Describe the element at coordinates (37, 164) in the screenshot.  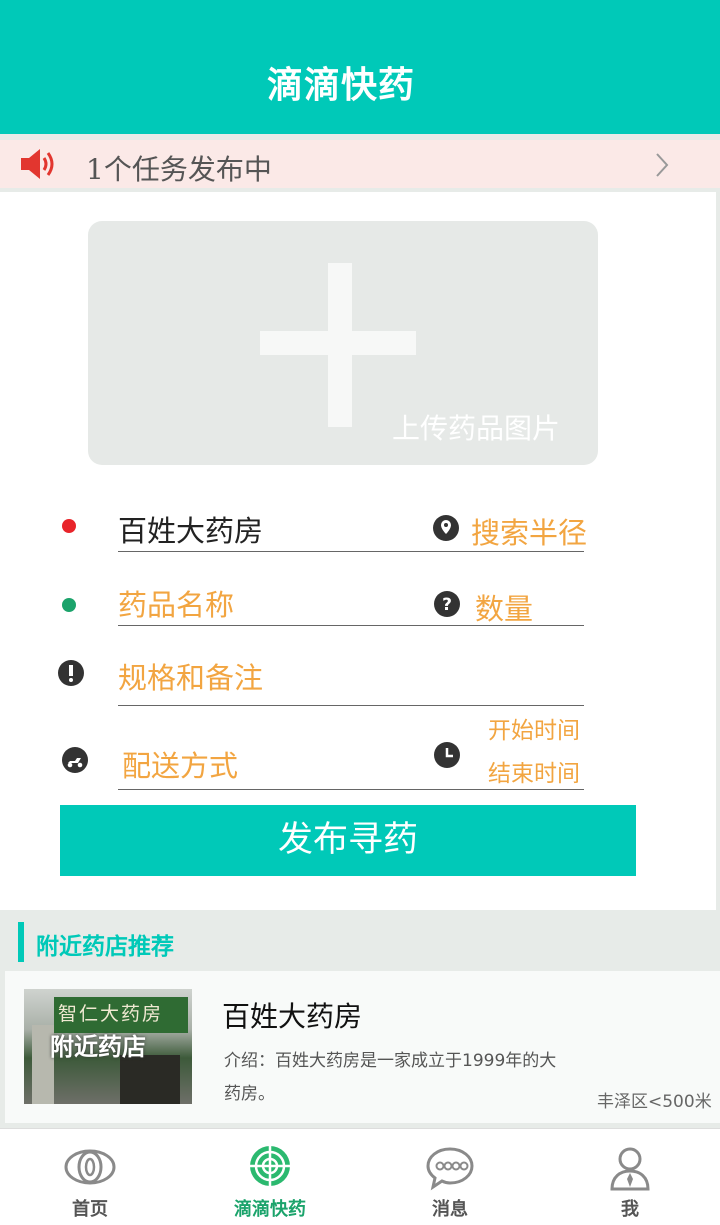
I see `speaker-icon` at that location.